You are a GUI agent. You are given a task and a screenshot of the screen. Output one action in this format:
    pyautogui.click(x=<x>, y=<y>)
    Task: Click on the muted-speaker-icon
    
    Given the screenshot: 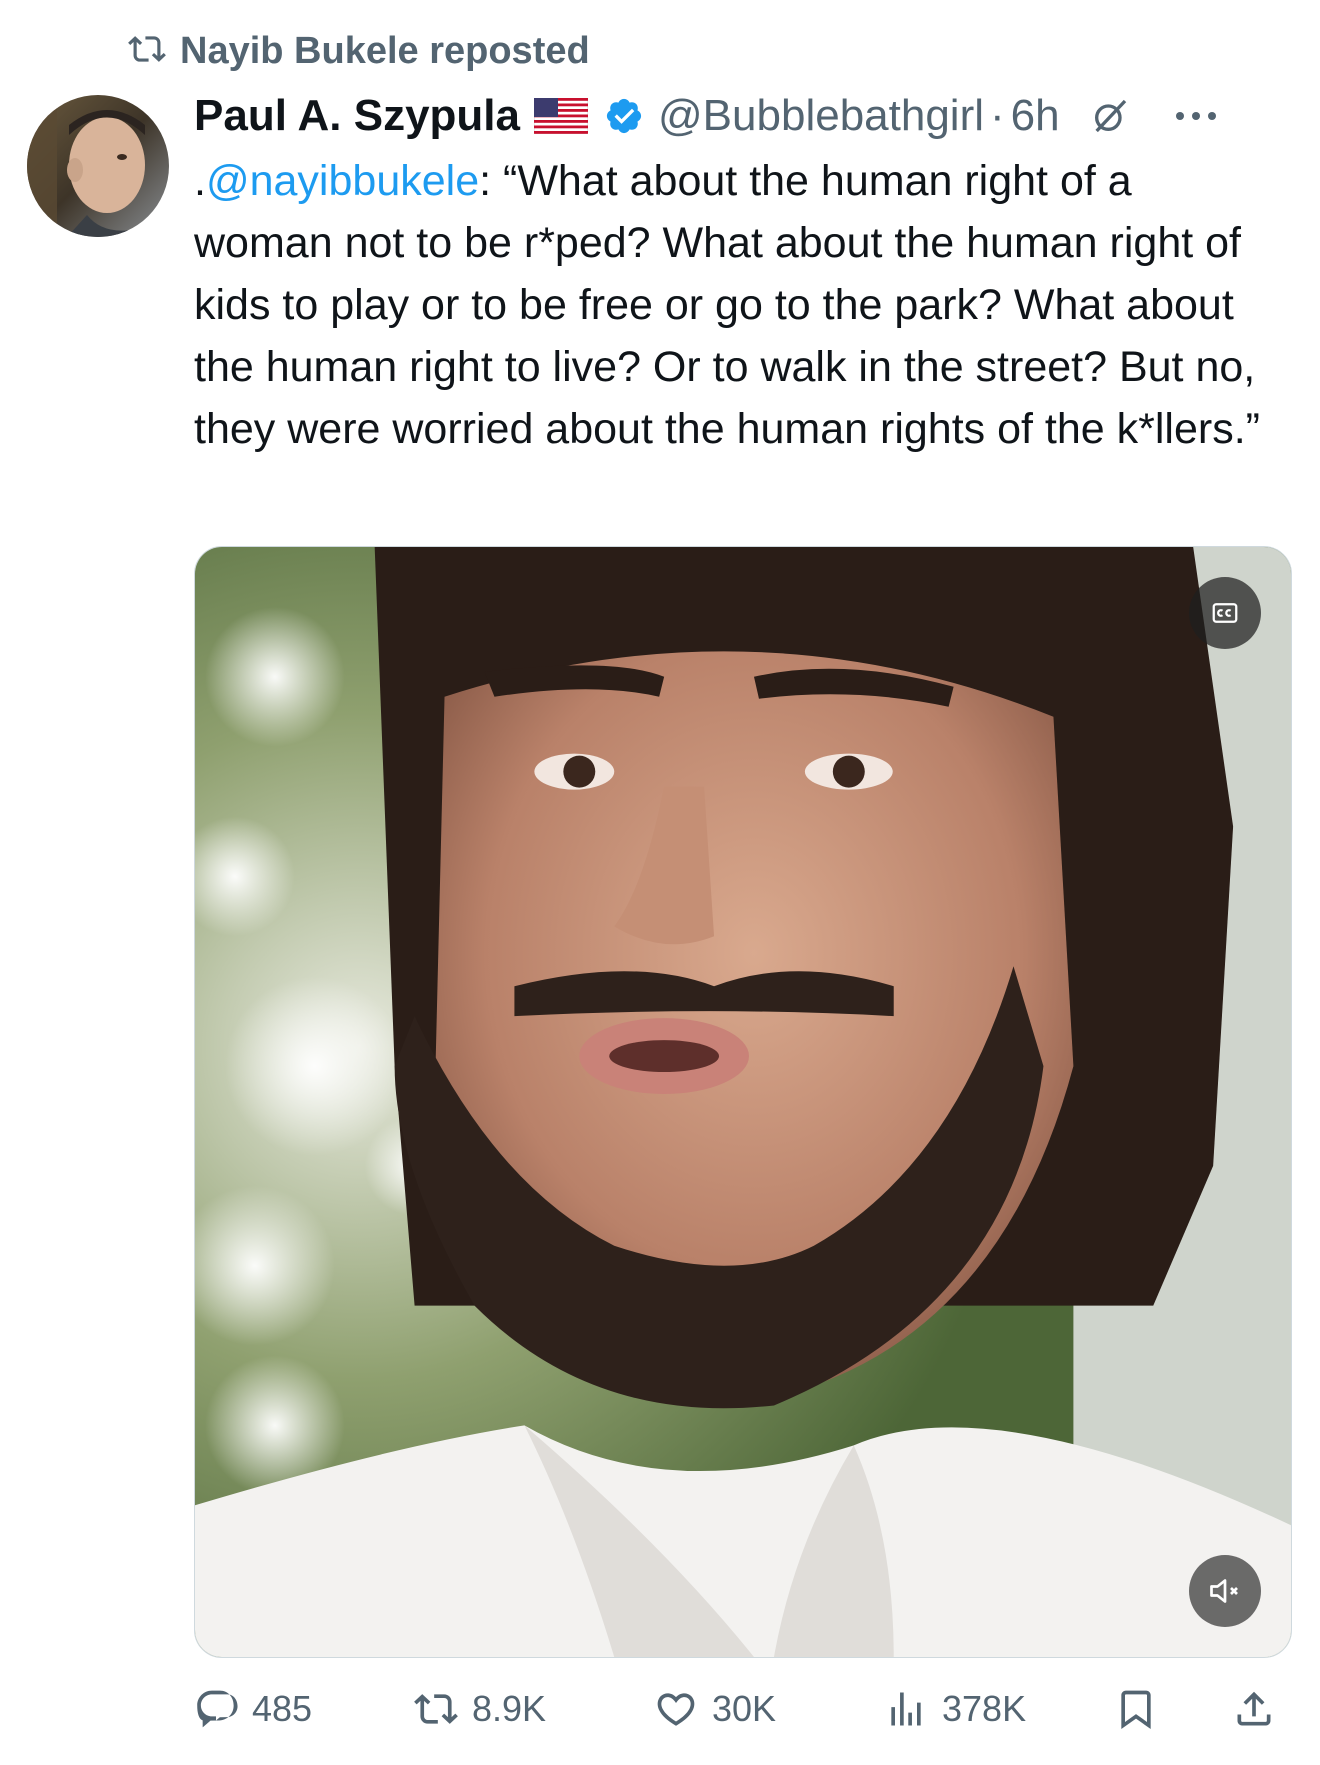 What is the action you would take?
    pyautogui.click(x=1224, y=1591)
    